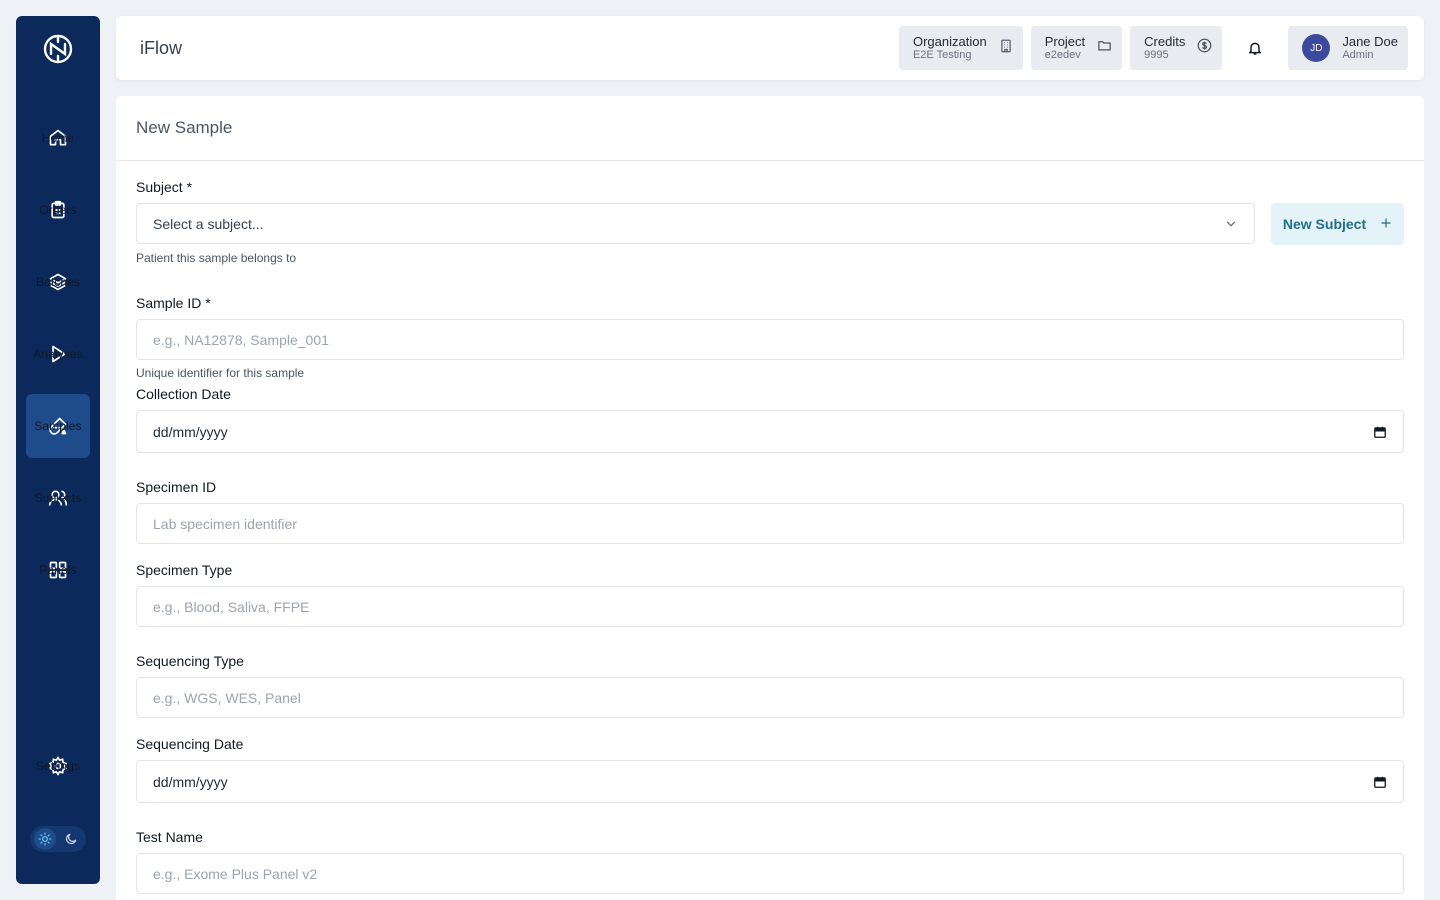  I want to click on sidebar-bottom: Settings, so click(58, 766).